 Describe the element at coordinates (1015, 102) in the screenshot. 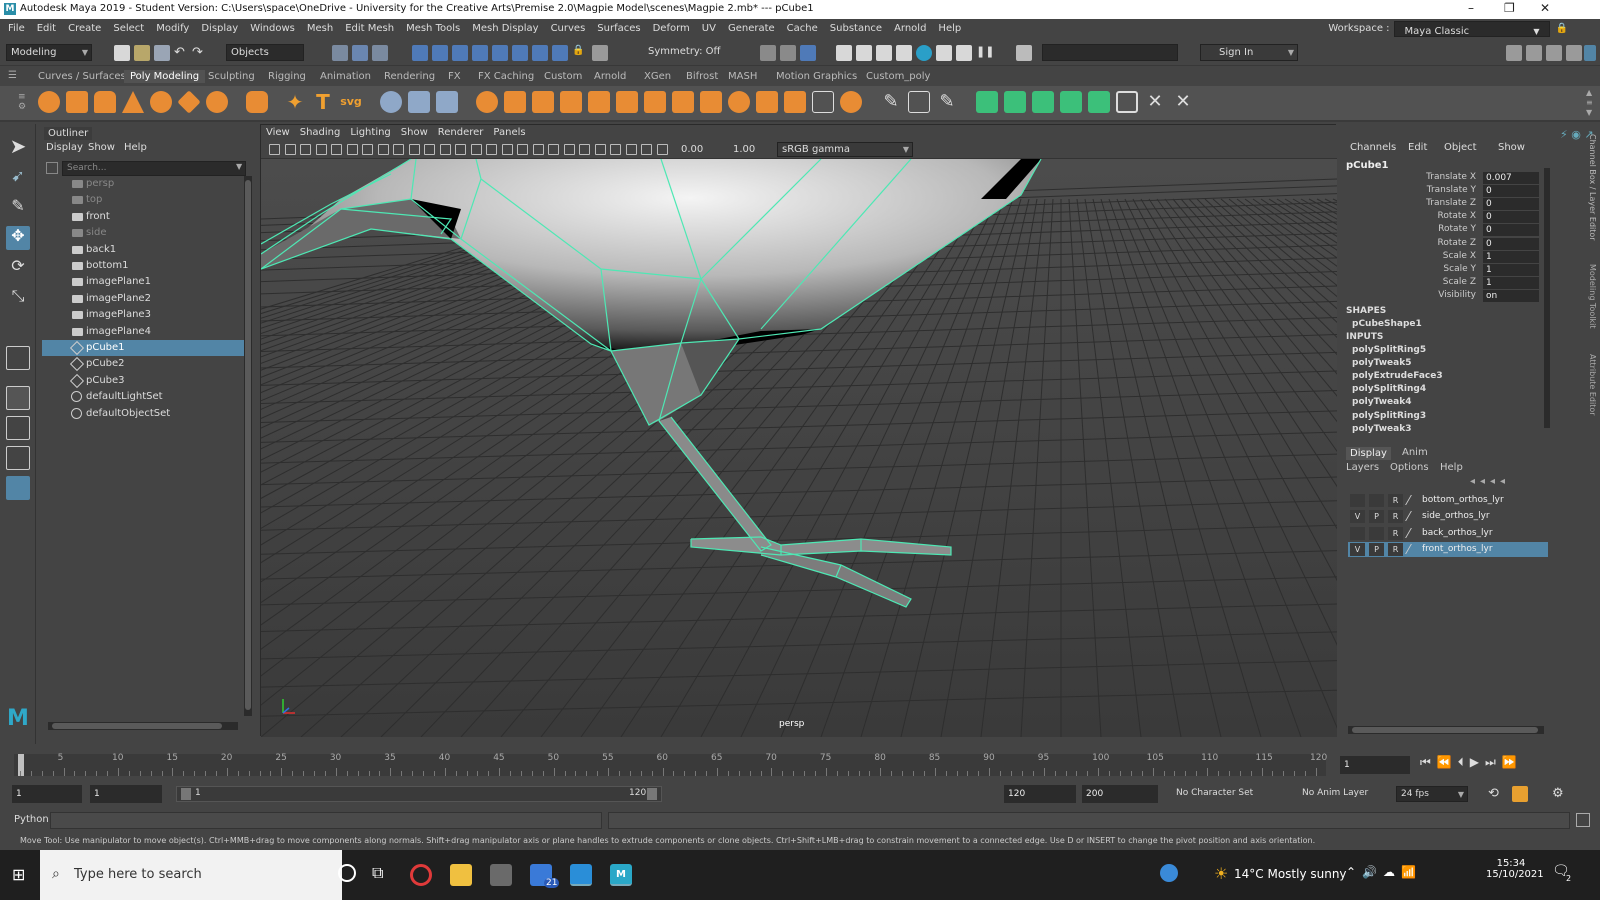

I see `quad-draw-icon` at that location.